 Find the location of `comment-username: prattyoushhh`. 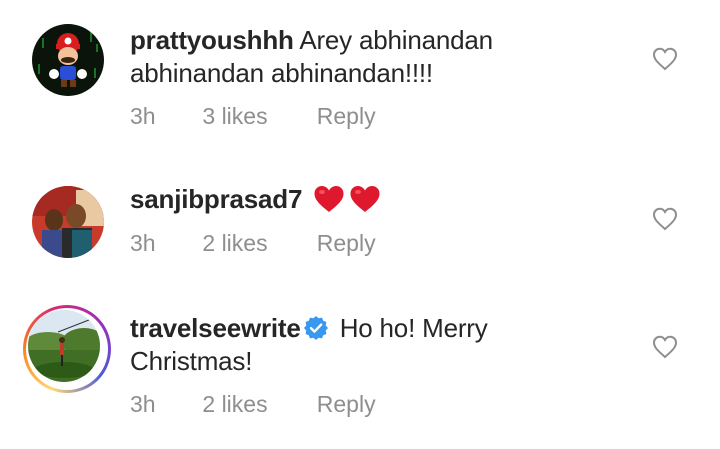

comment-username: prattyoushhh is located at coordinates (212, 40).